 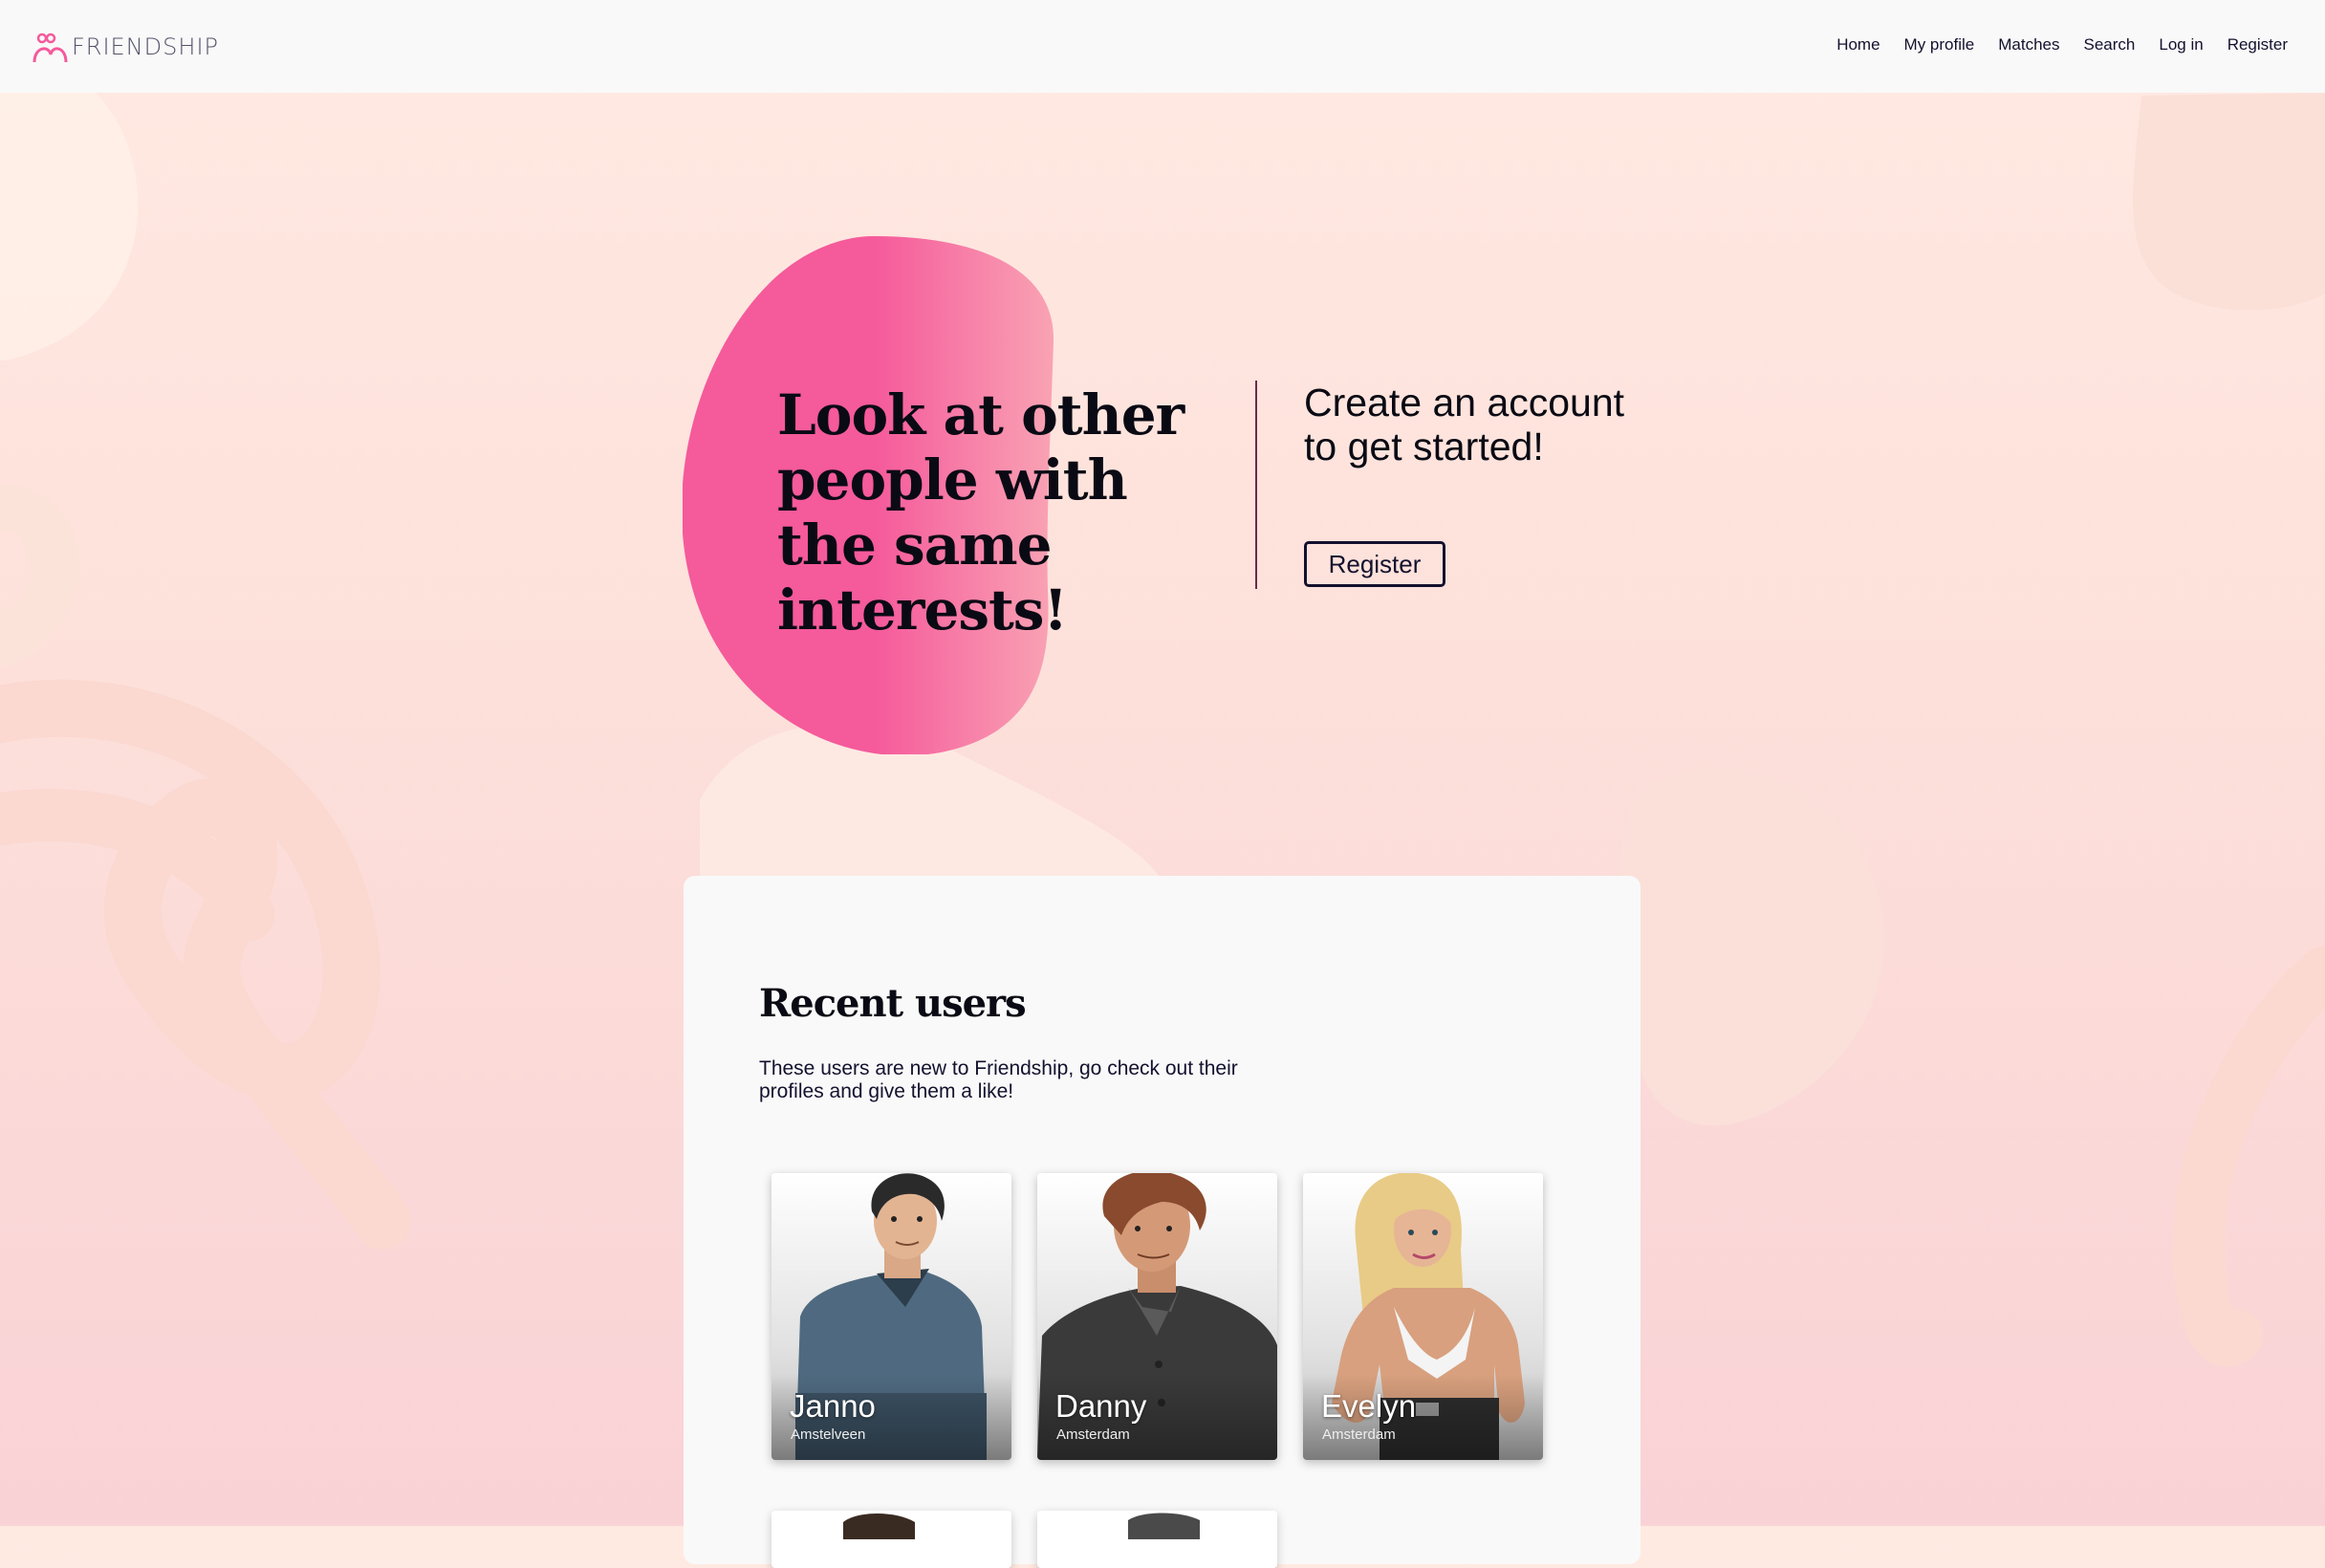 What do you see at coordinates (1101, 1406) in the screenshot?
I see `user-name: Danny` at bounding box center [1101, 1406].